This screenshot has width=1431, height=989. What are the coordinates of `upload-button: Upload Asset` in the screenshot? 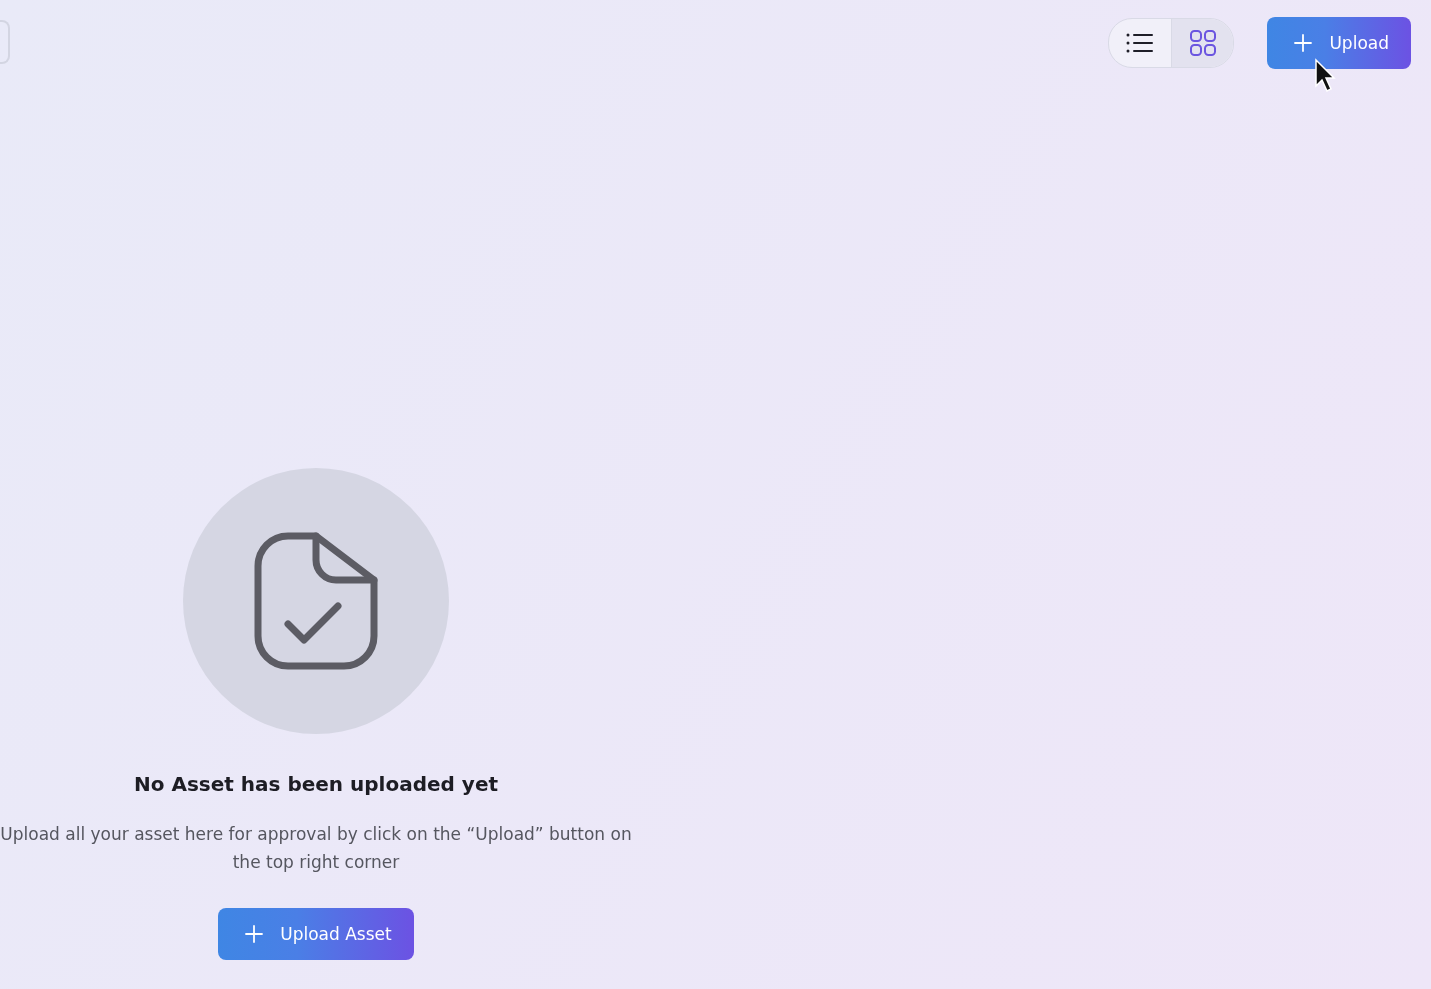 It's located at (316, 934).